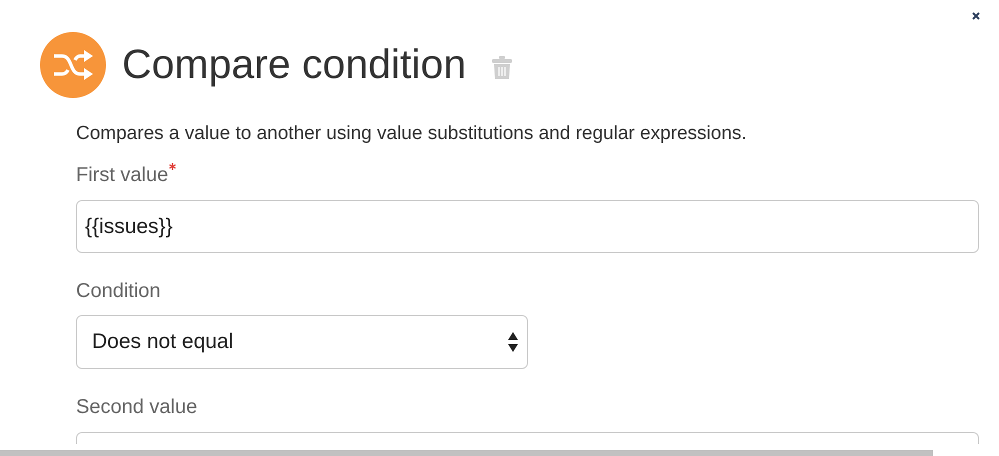  I want to click on required-marker-icon, so click(172, 166).